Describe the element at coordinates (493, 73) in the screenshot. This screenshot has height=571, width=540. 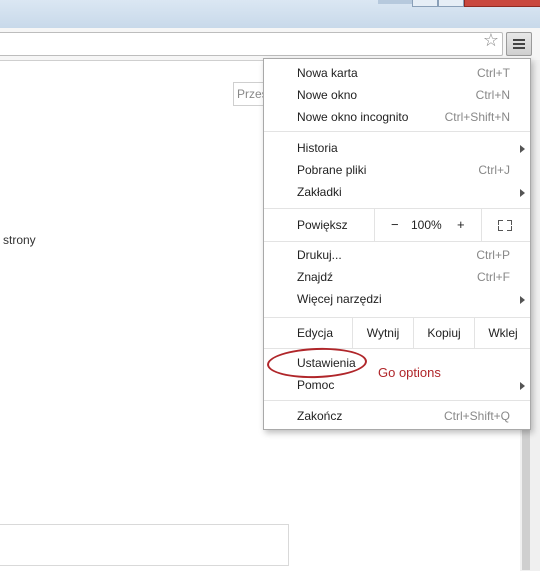
I see `menu-item-shortcut: Ctrl+T` at that location.